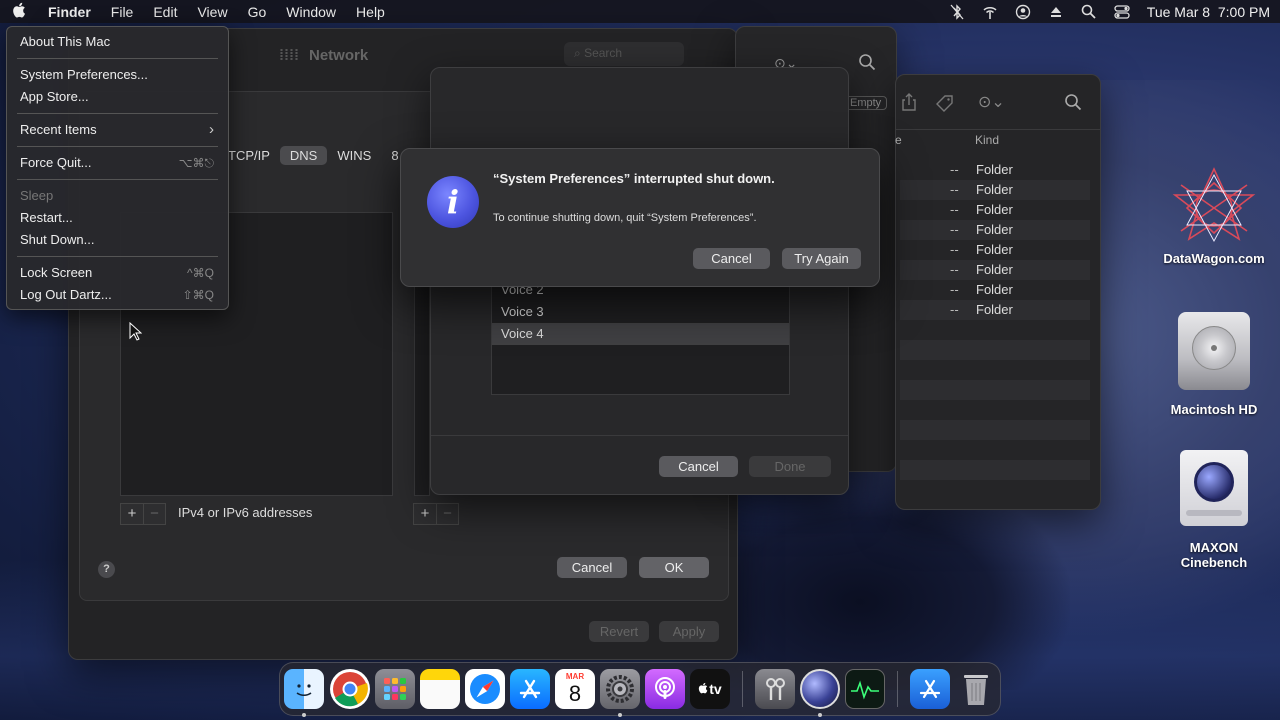 The image size is (1280, 720). I want to click on revert-button: Revert, so click(619, 631).